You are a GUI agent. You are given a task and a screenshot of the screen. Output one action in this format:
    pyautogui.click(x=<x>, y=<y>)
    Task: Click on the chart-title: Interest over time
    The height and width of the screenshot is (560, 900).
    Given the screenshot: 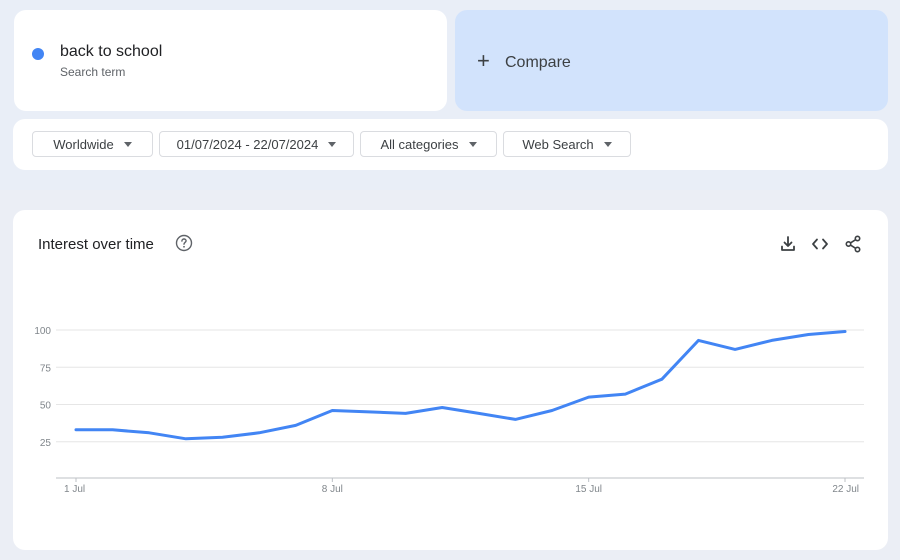 What is the action you would take?
    pyautogui.click(x=96, y=244)
    